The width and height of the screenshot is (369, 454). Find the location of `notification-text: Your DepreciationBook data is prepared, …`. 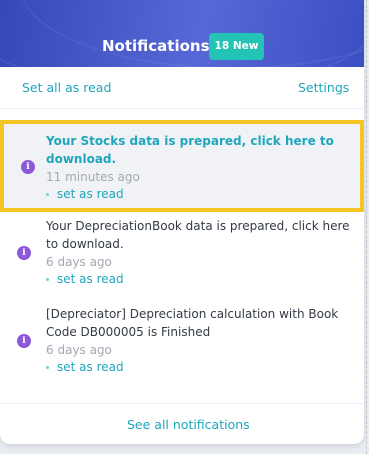

notification-text: Your DepreciationBook data is prepared, … is located at coordinates (198, 235).